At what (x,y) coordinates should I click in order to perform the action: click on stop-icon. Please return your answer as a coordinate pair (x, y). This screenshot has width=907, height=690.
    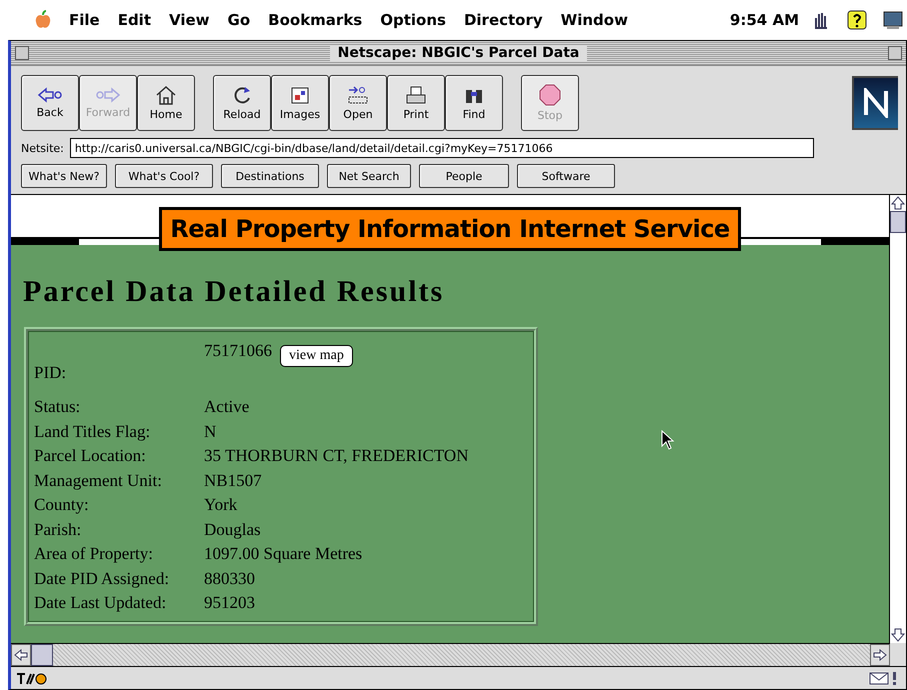
    Looking at the image, I should click on (550, 95).